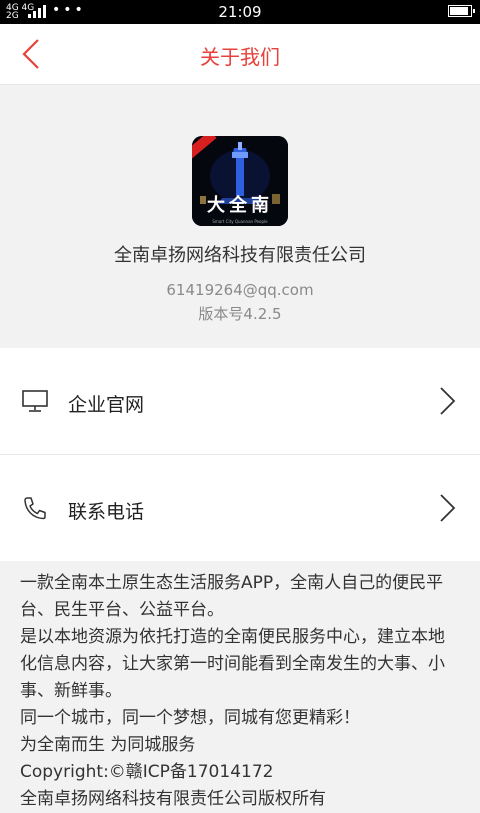 The width and height of the screenshot is (480, 813). What do you see at coordinates (147, 772) in the screenshot?
I see `copyright-text: Copyright:©赣ICP备17014172` at bounding box center [147, 772].